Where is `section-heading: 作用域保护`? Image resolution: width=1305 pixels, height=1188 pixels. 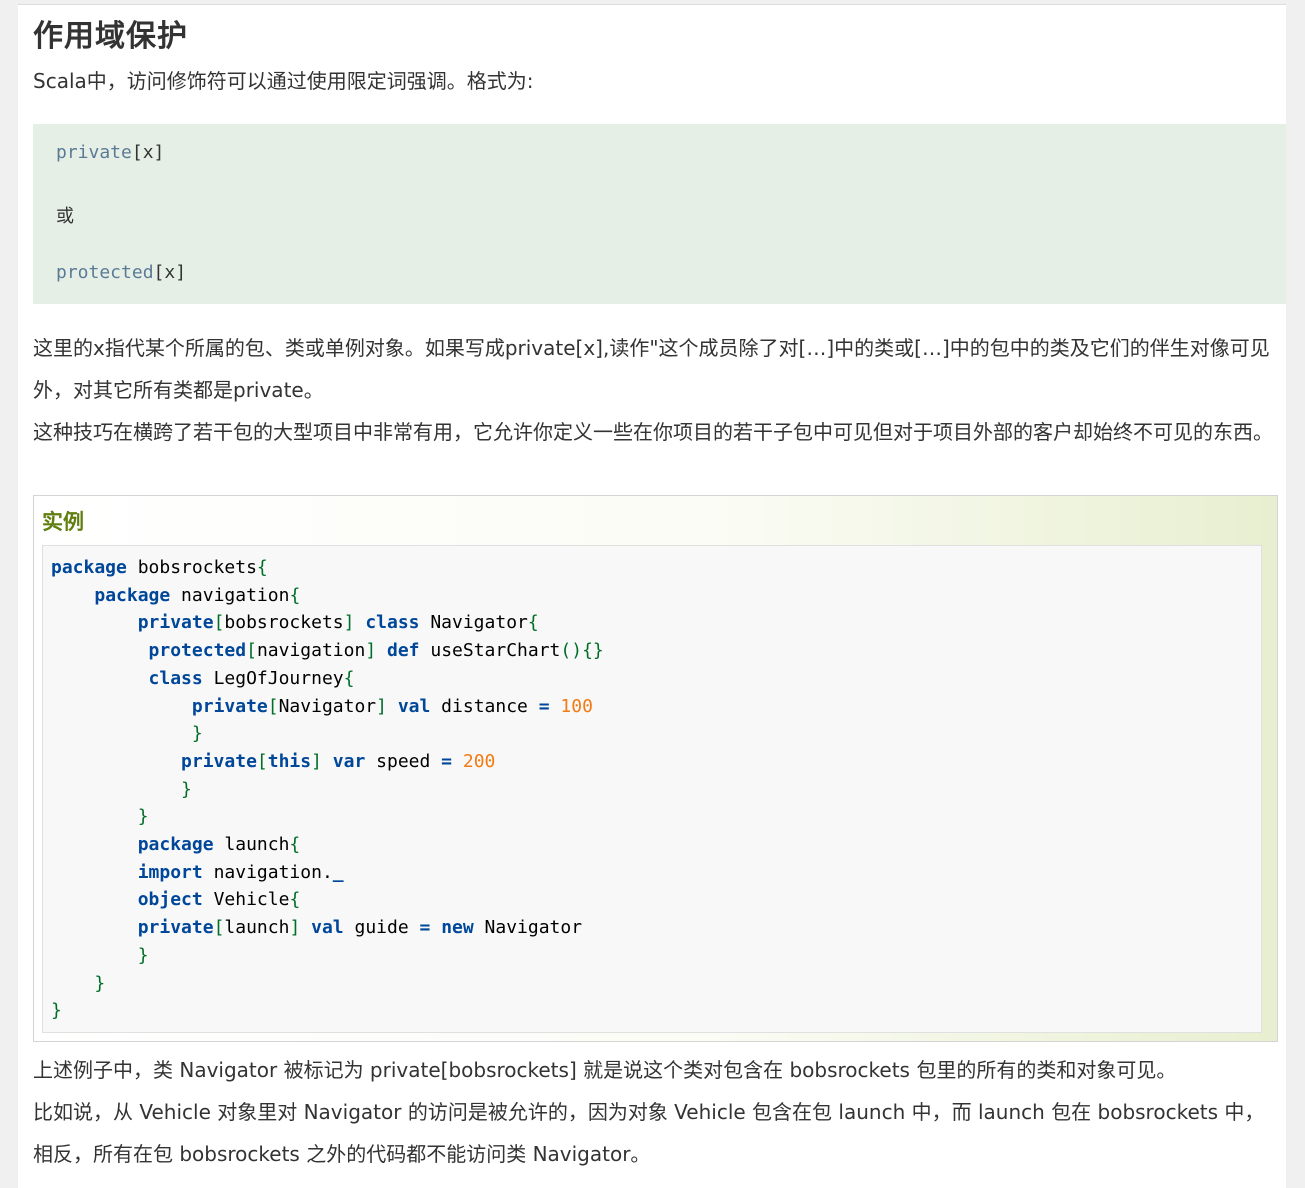
section-heading: 作用域保护 is located at coordinates (110, 36).